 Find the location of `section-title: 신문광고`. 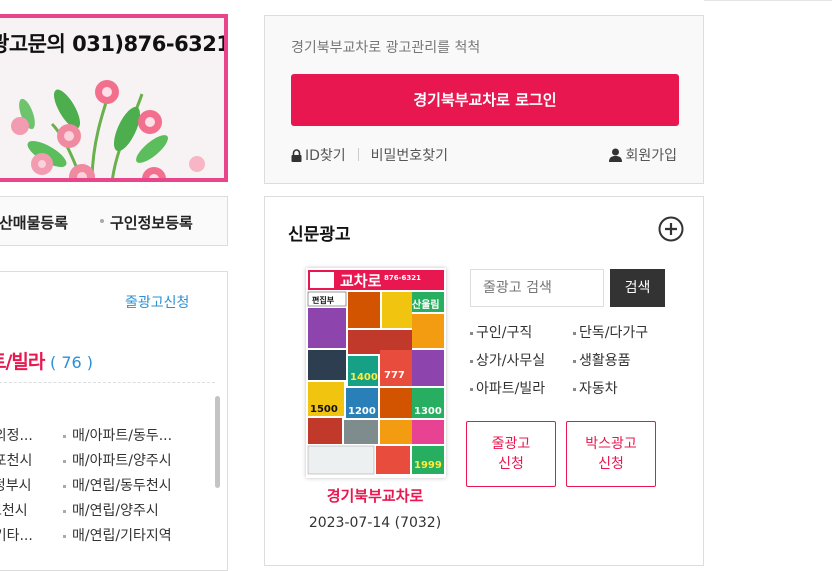

section-title: 신문광고 is located at coordinates (319, 235).